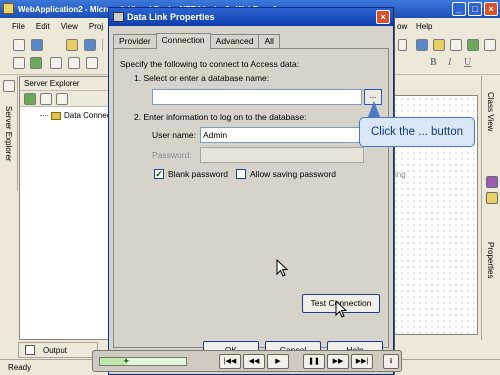 This screenshot has width=500, height=375. I want to click on allow-saving-password-label: Allow saving password, so click(293, 174).